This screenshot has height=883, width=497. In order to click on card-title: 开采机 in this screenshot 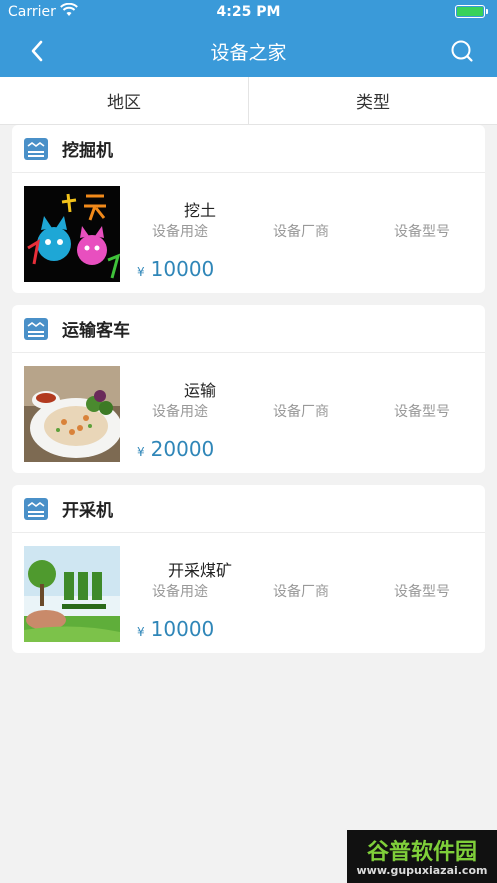, I will do `click(87, 511)`.